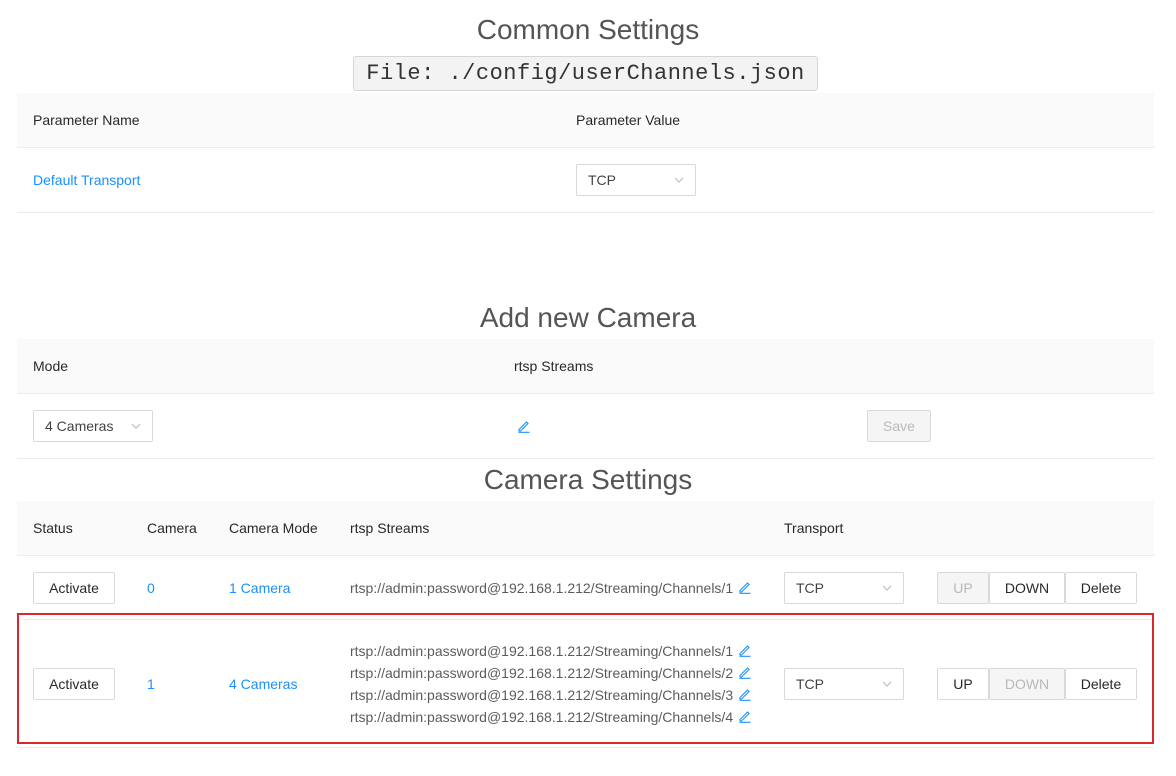 This screenshot has height=776, width=1176. What do you see at coordinates (588, 479) in the screenshot?
I see `camera-settings-title: Camera Settings` at bounding box center [588, 479].